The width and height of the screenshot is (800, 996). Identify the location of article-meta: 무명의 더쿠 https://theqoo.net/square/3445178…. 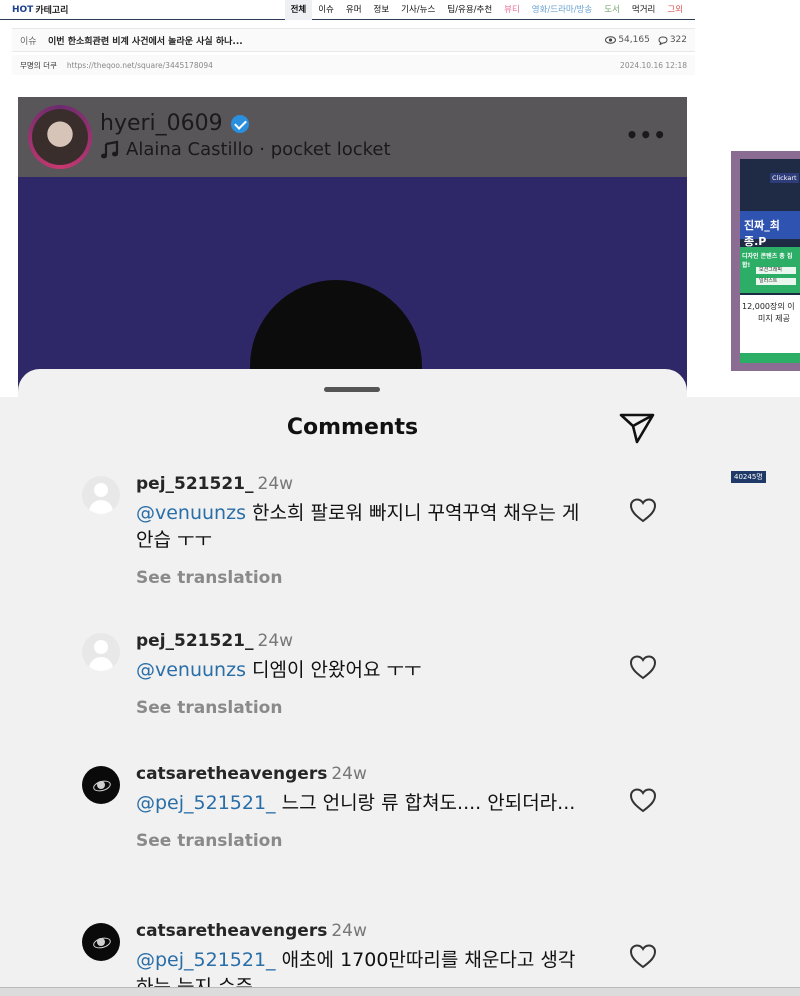
(353, 65).